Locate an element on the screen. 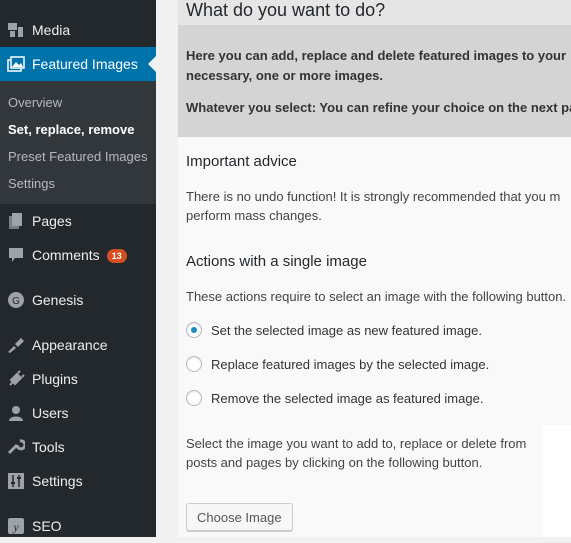 Image resolution: width=571 pixels, height=543 pixels. radio-remove-featured-image is located at coordinates (194, 398).